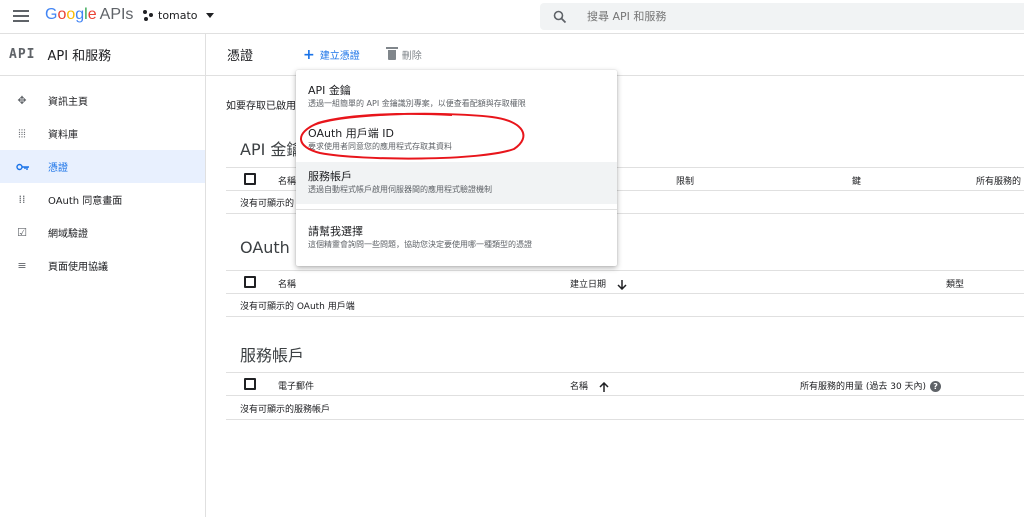  Describe the element at coordinates (78, 267) in the screenshot. I see `sidebar-item-label: 頁面使用協議` at that location.